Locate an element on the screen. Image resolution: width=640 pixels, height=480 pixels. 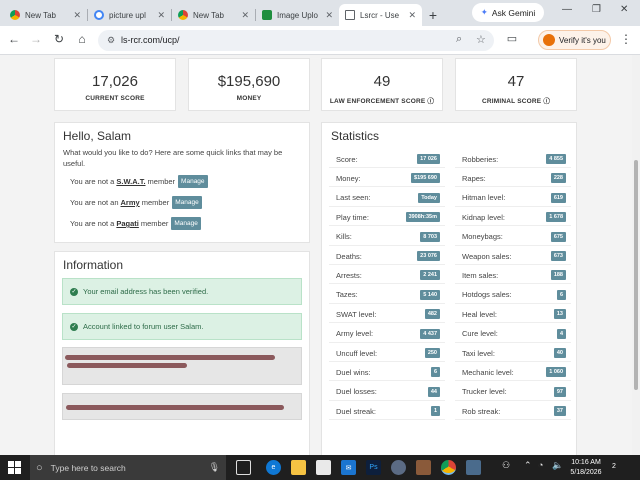
stat-row: Kills: 8 703 is located at coordinates (387, 237).